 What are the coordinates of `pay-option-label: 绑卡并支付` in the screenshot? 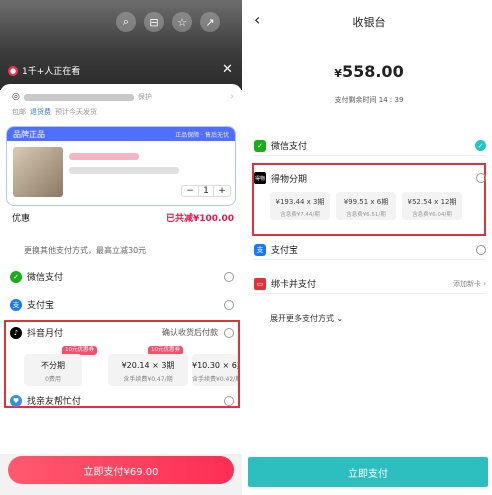 It's located at (294, 285).